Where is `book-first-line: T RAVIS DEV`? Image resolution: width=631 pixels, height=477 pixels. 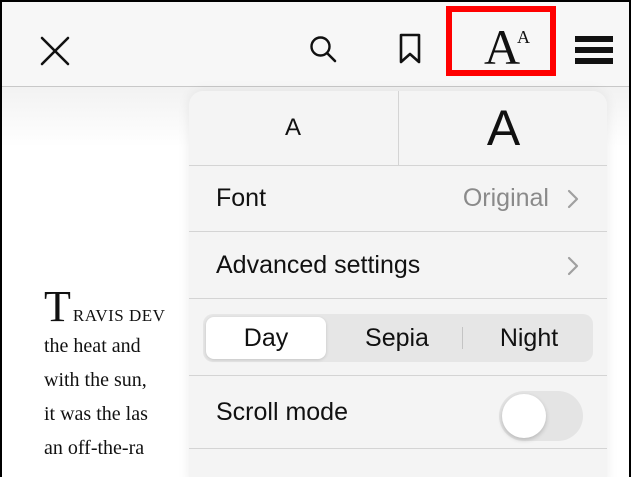 book-first-line: T RAVIS DEV is located at coordinates (124, 307).